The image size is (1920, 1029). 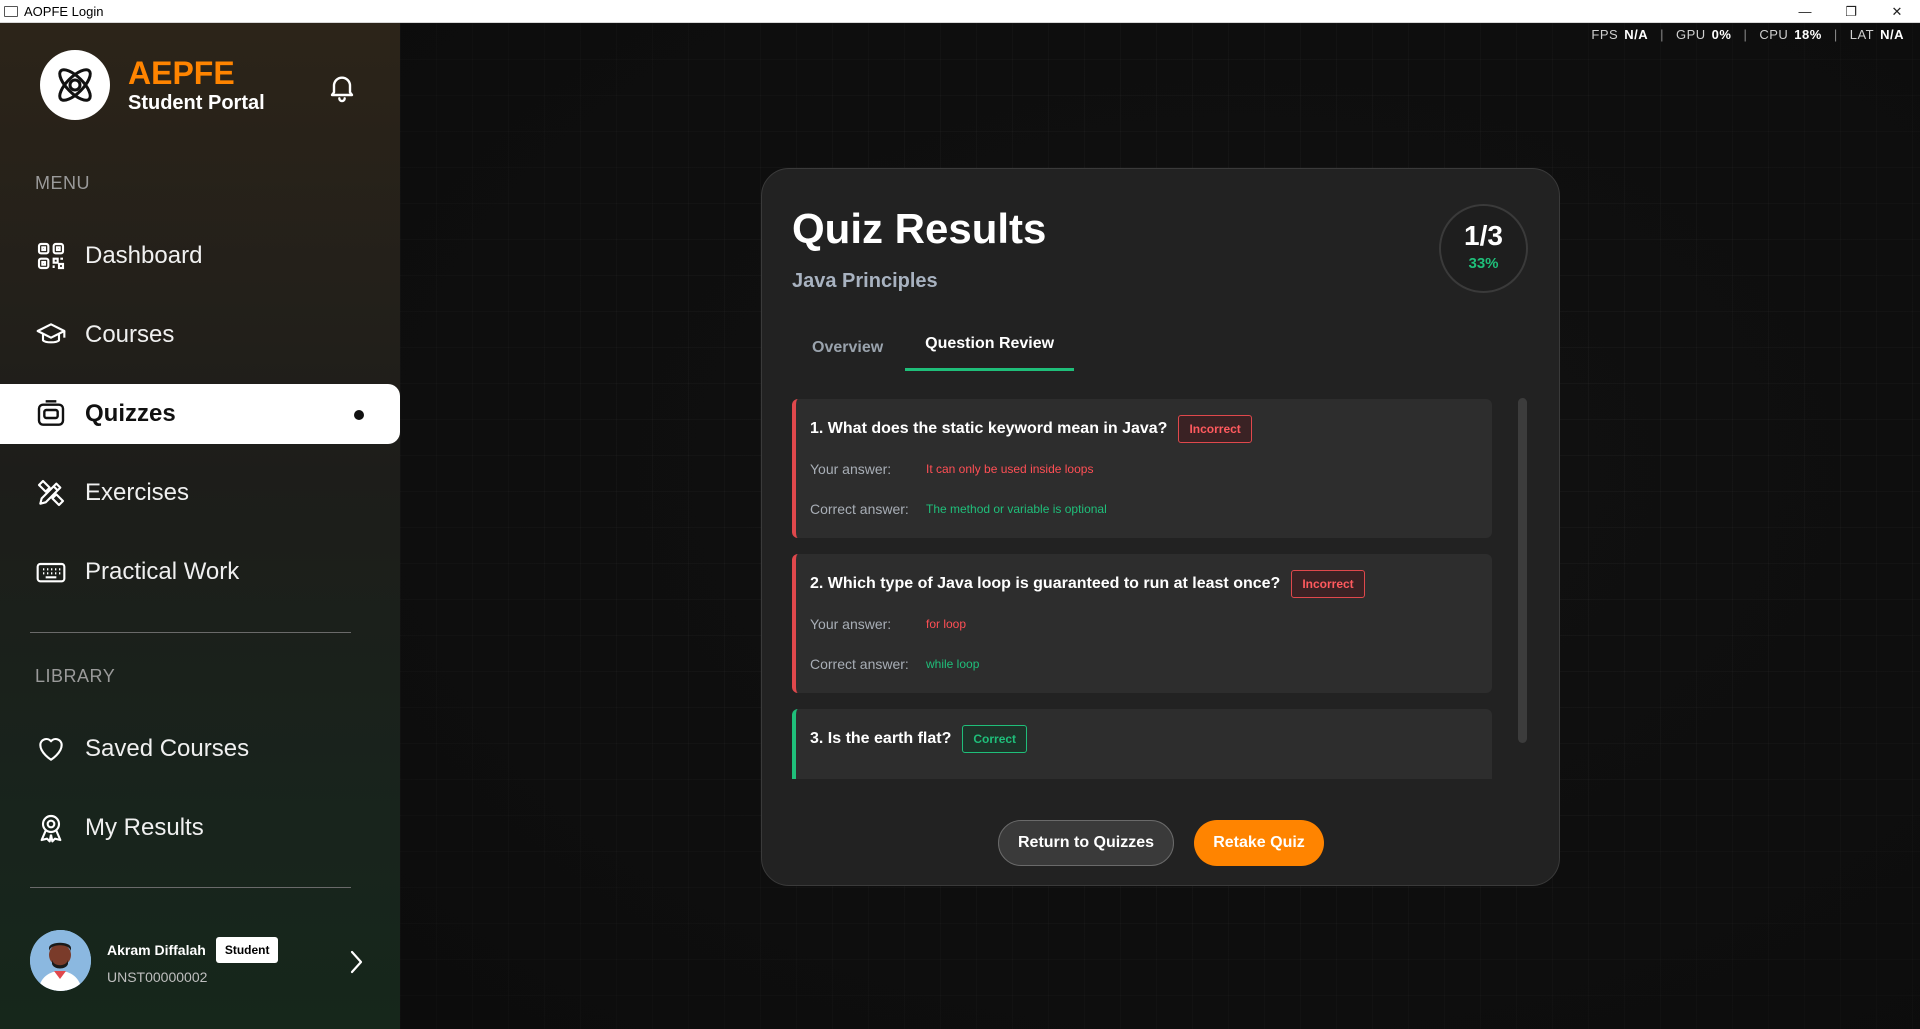 I want to click on score-circle: 1/3 33%, so click(x=1483, y=248).